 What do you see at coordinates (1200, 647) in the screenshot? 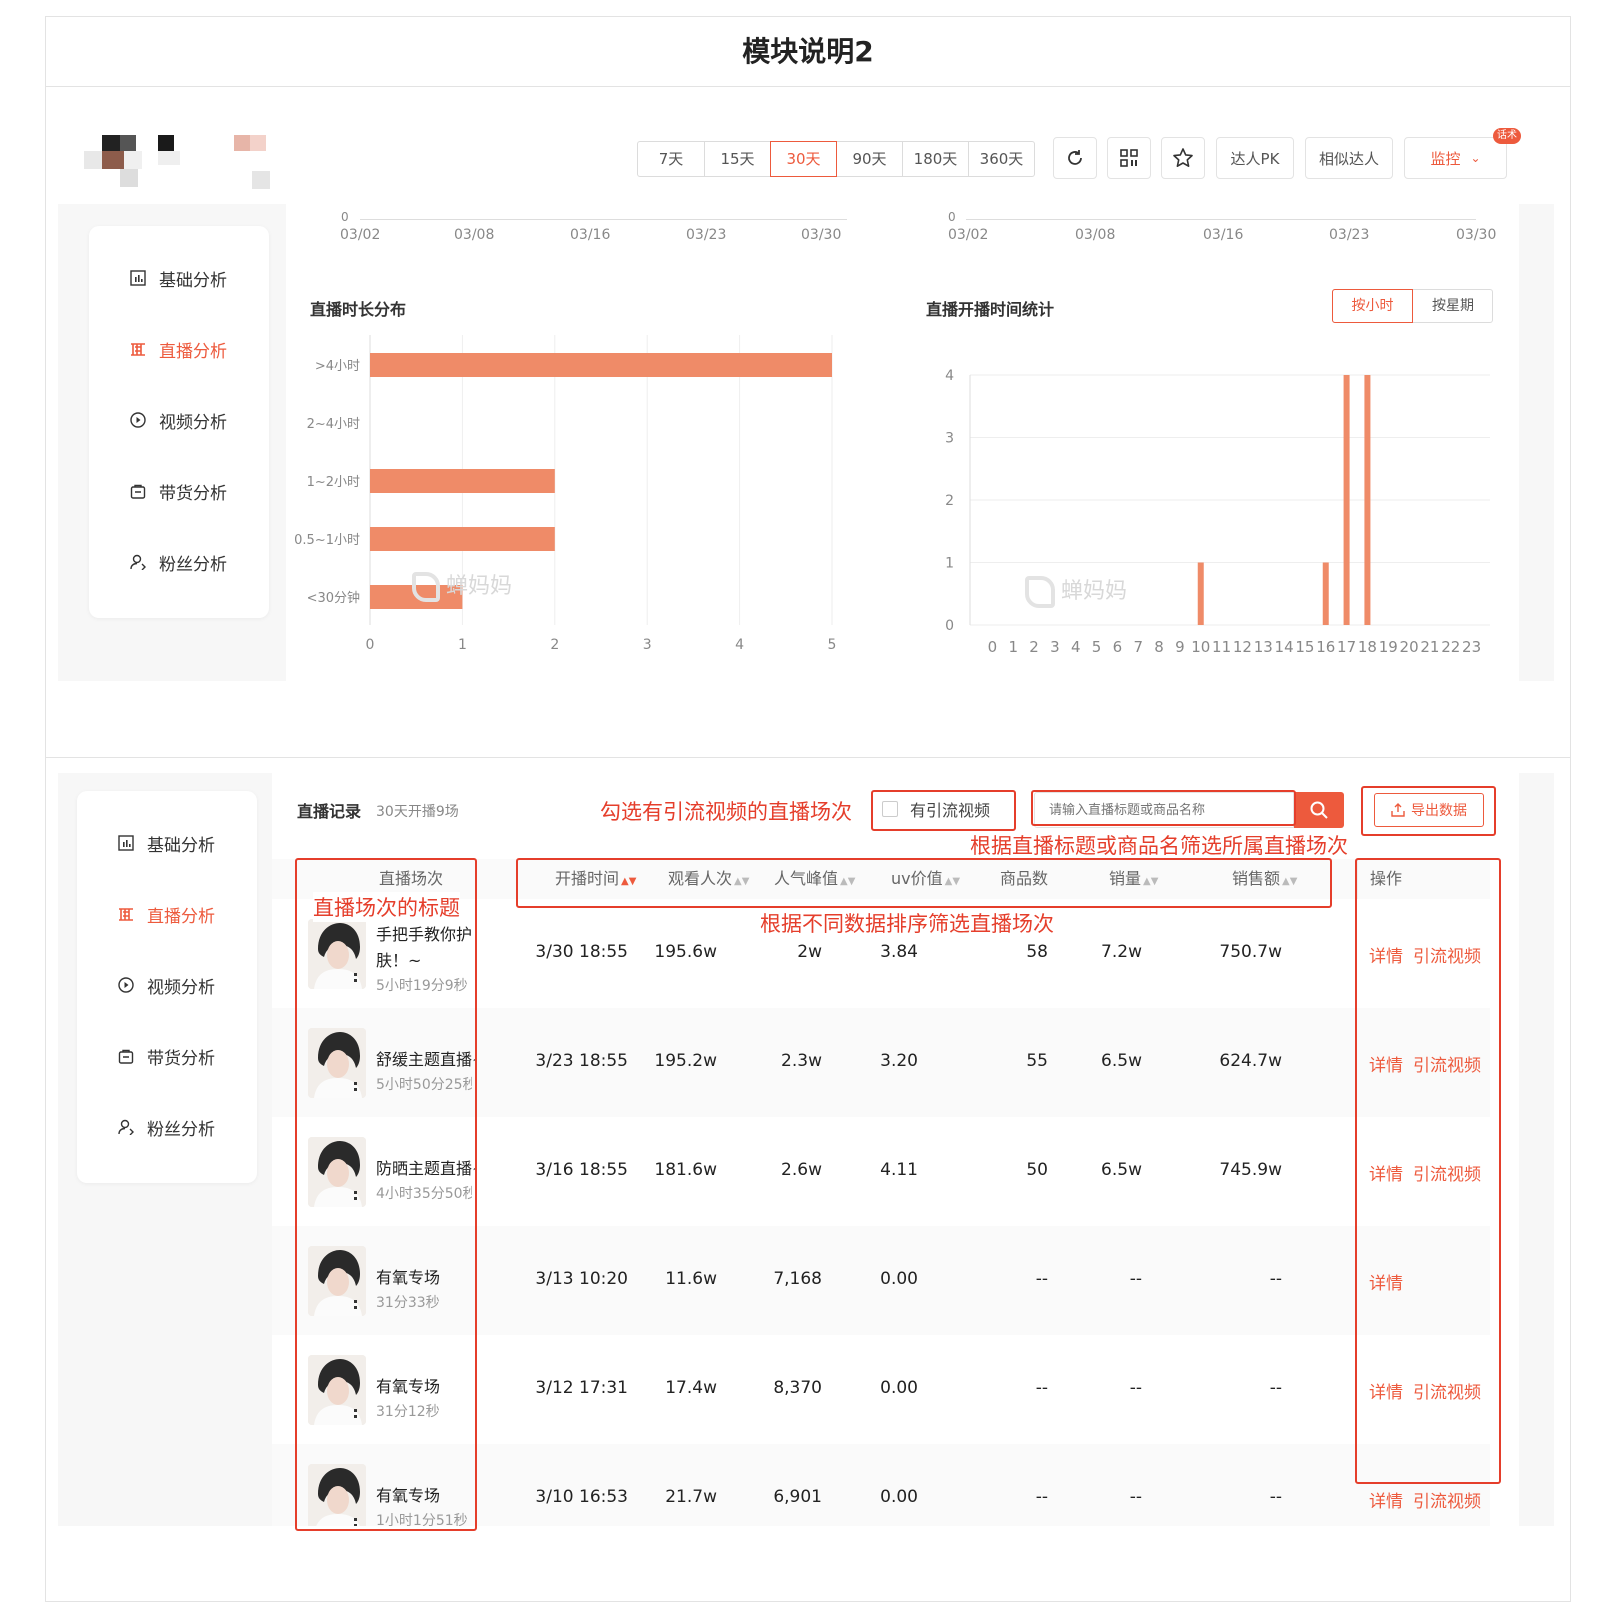
I see `x-tick-label: 10` at bounding box center [1200, 647].